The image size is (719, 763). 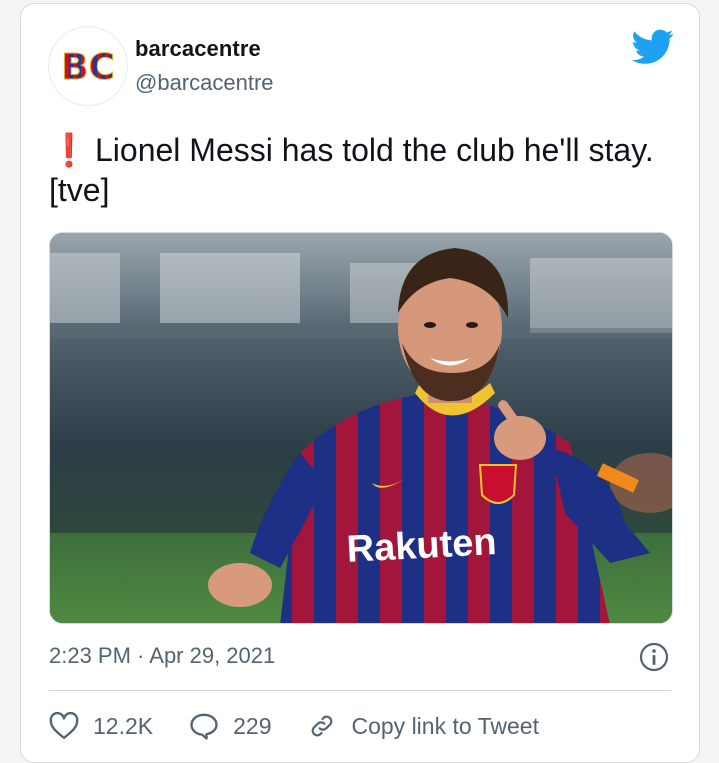 What do you see at coordinates (360, 690) in the screenshot?
I see `divider` at bounding box center [360, 690].